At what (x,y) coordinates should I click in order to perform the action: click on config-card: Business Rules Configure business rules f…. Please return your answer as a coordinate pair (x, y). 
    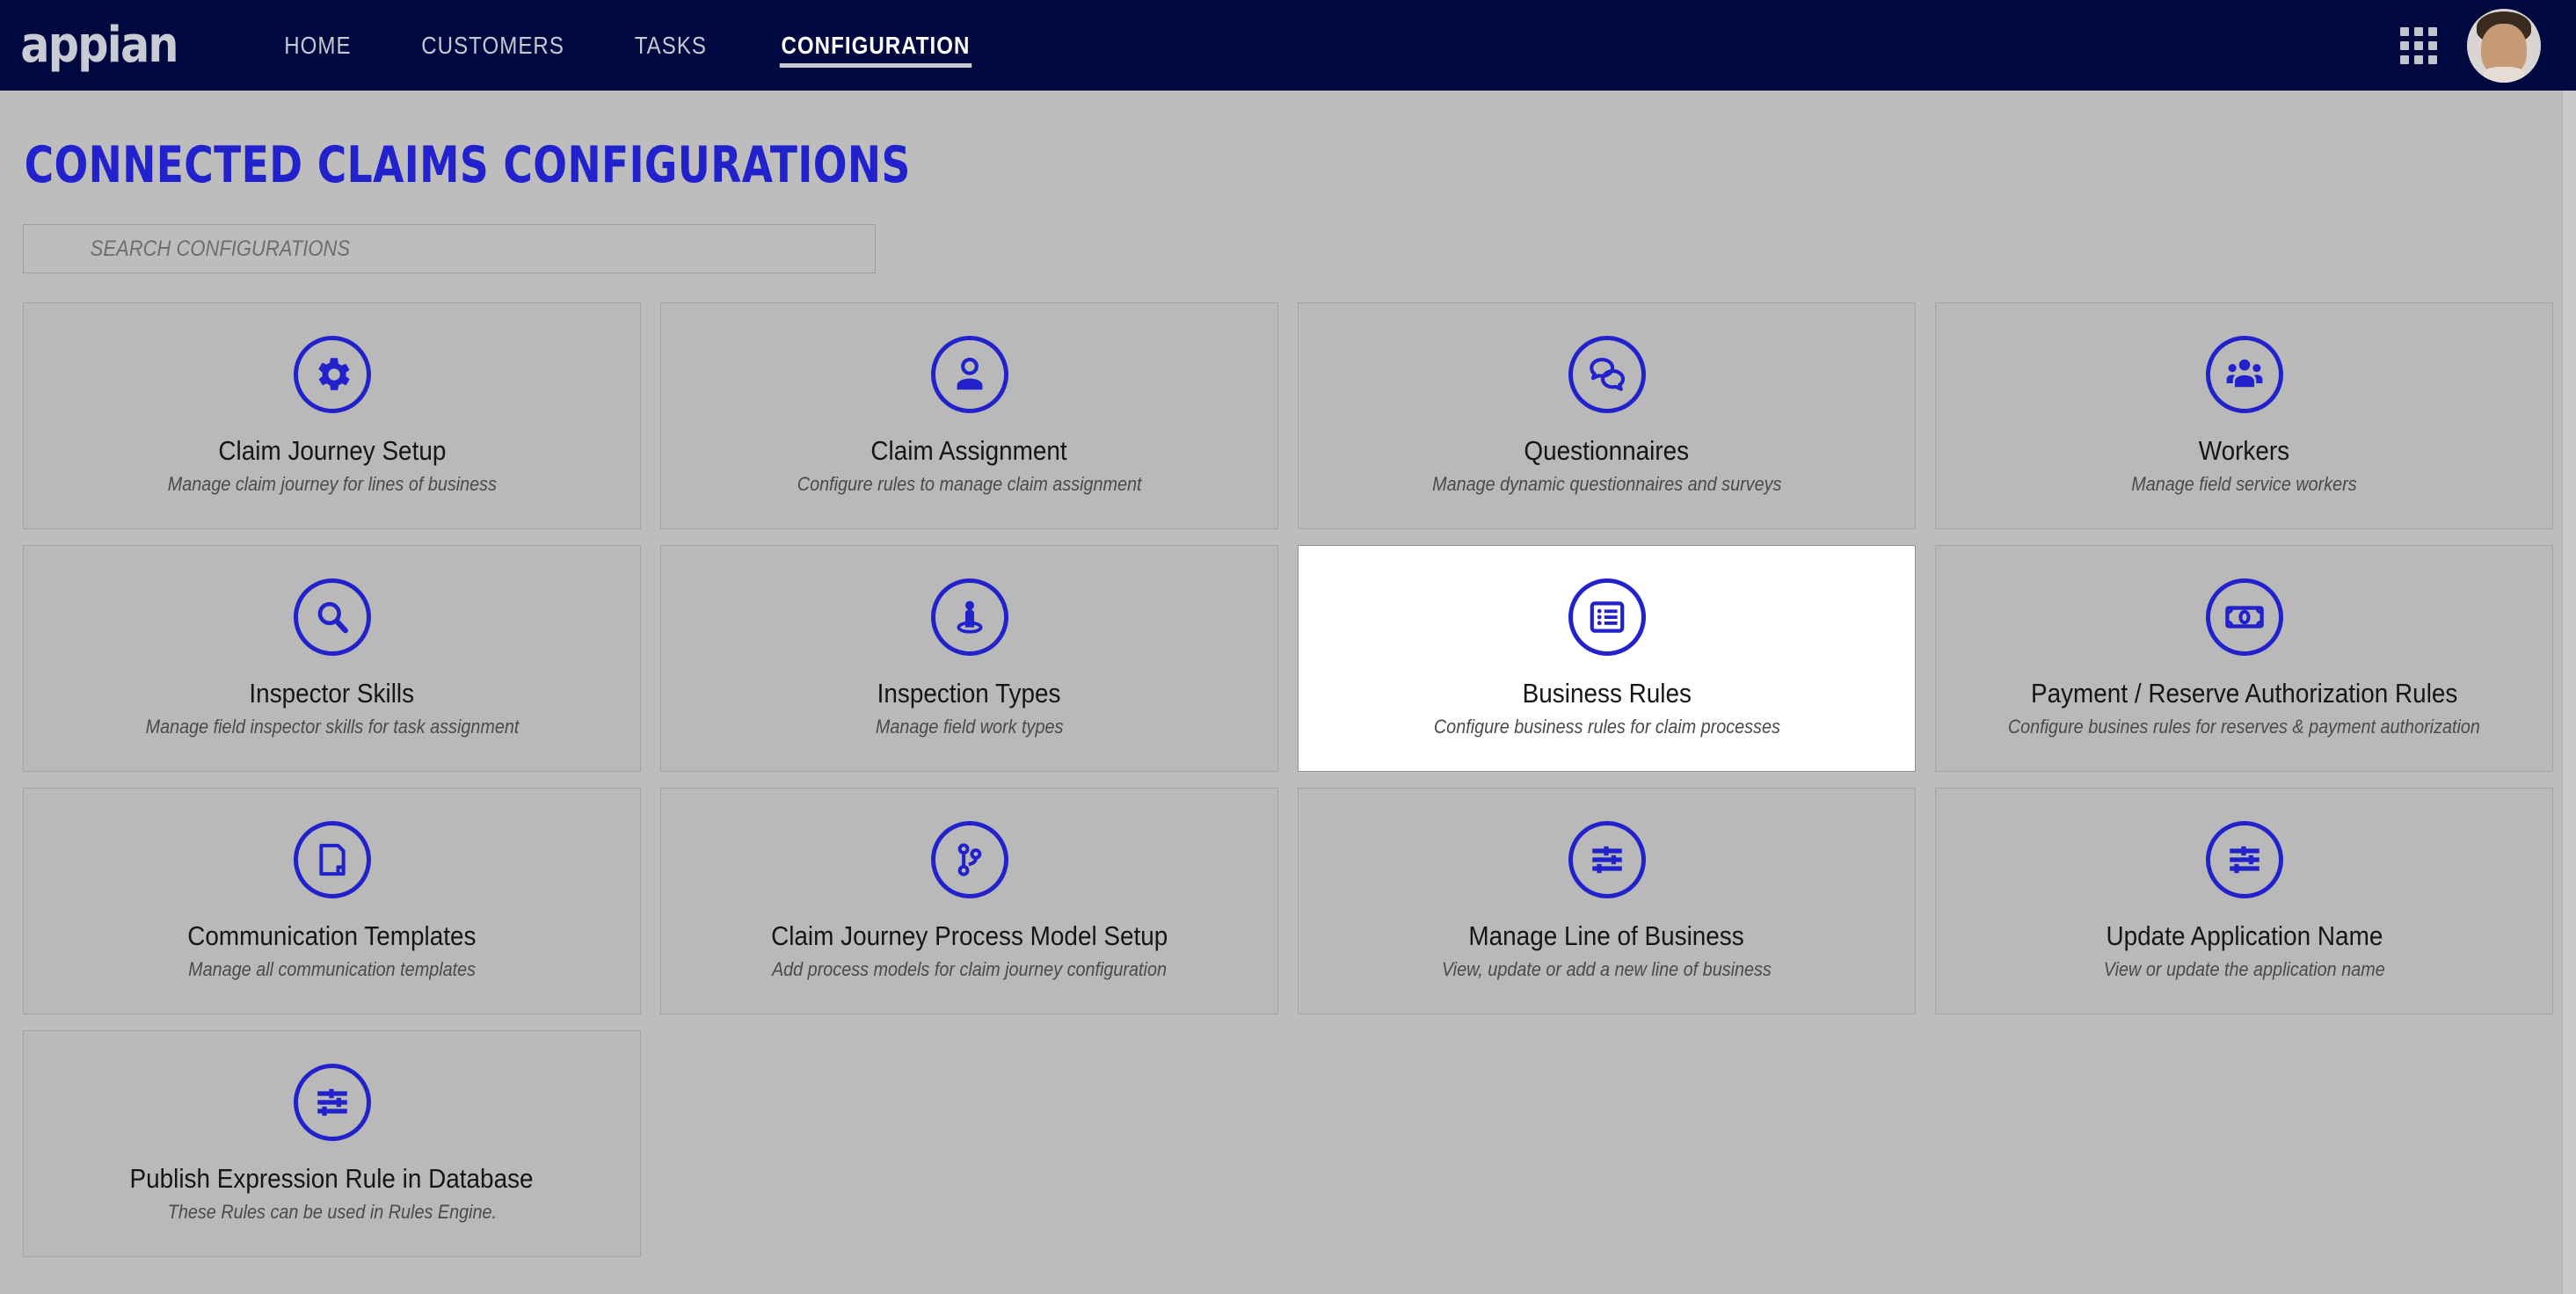
    Looking at the image, I should click on (1607, 659).